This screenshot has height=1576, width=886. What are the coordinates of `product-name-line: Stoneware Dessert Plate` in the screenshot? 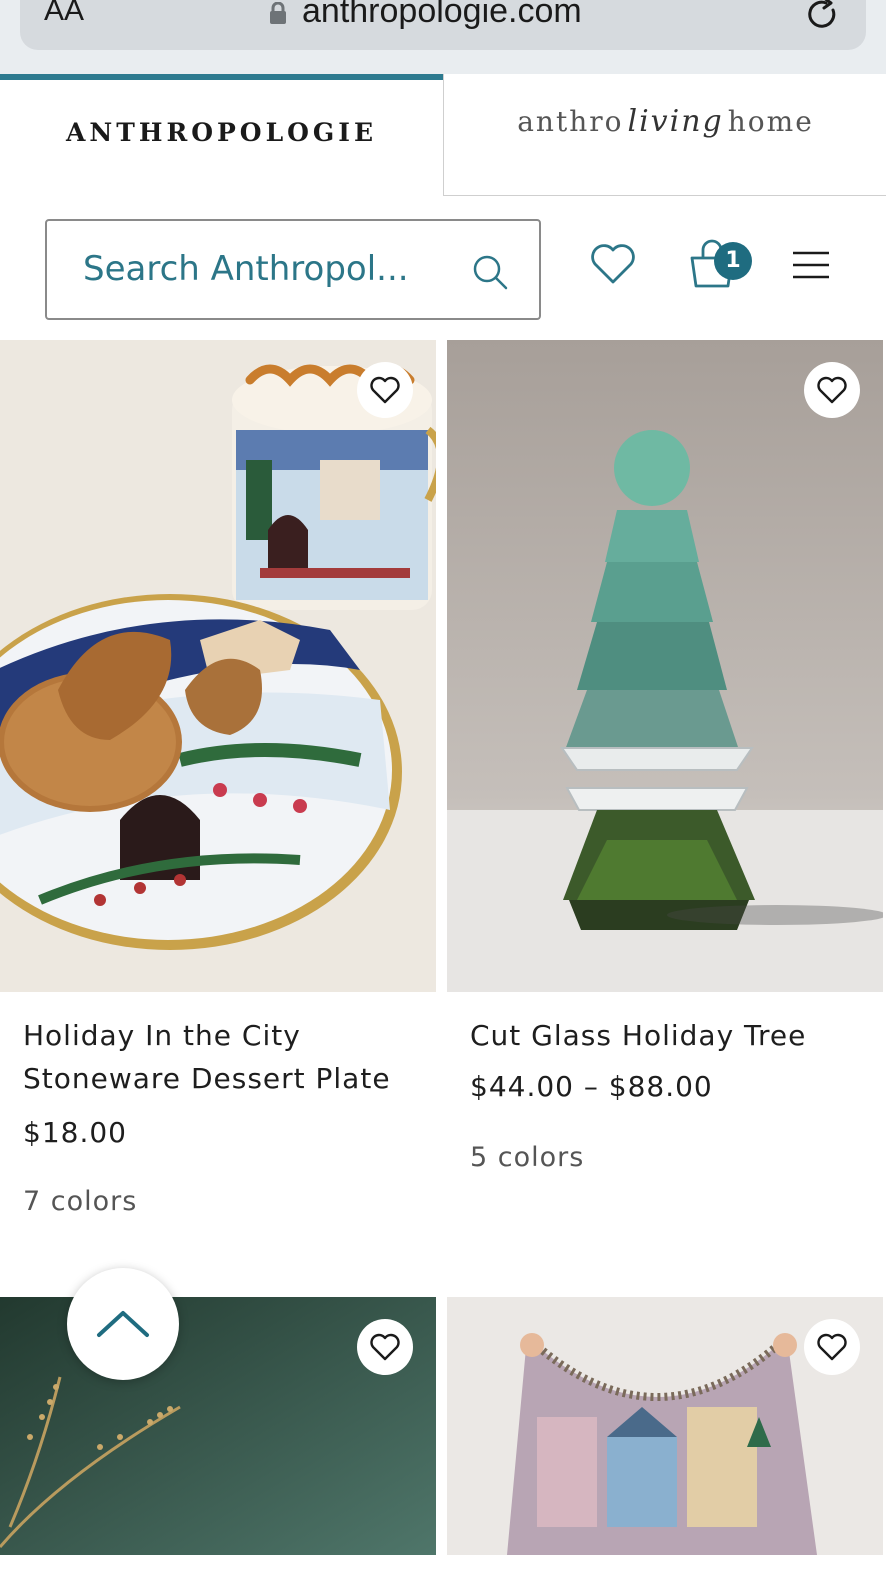 It's located at (207, 1078).